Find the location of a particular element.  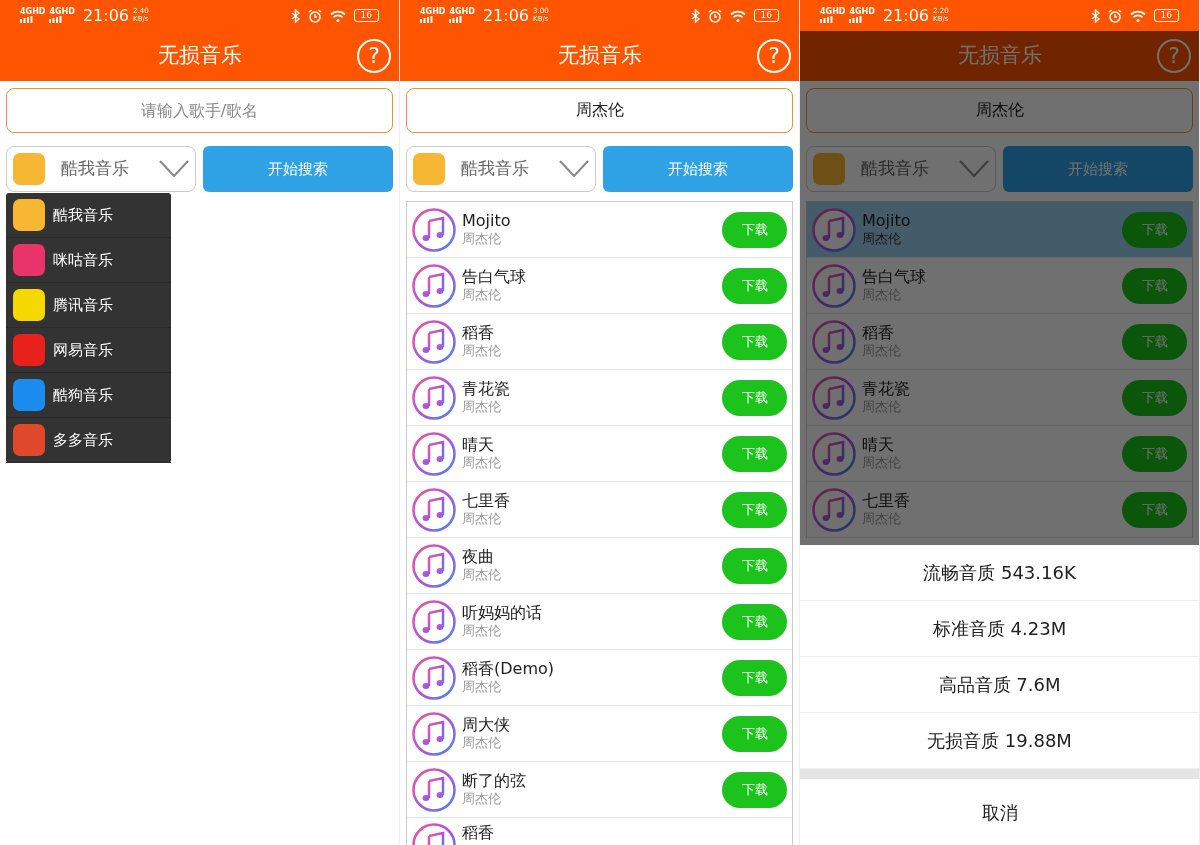

song-row: 七里香 周杰伦 下载 is located at coordinates (599, 510).